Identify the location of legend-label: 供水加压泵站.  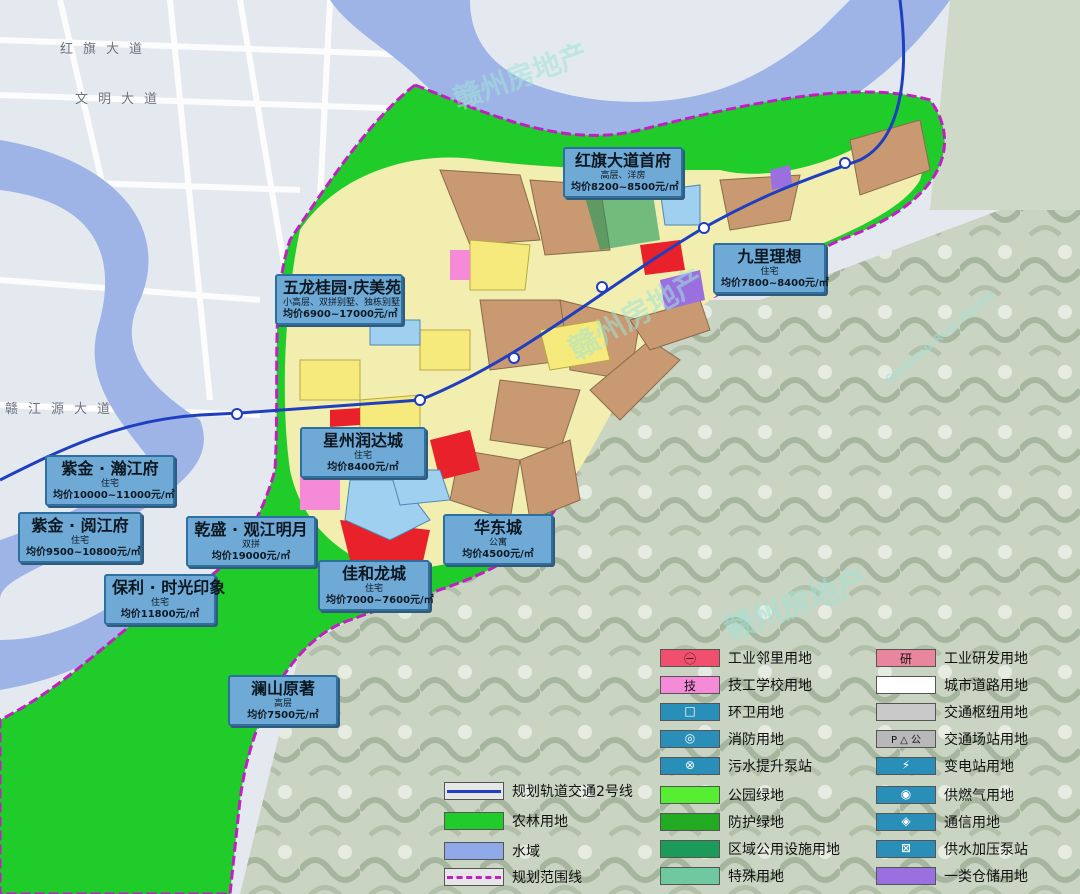
(986, 850).